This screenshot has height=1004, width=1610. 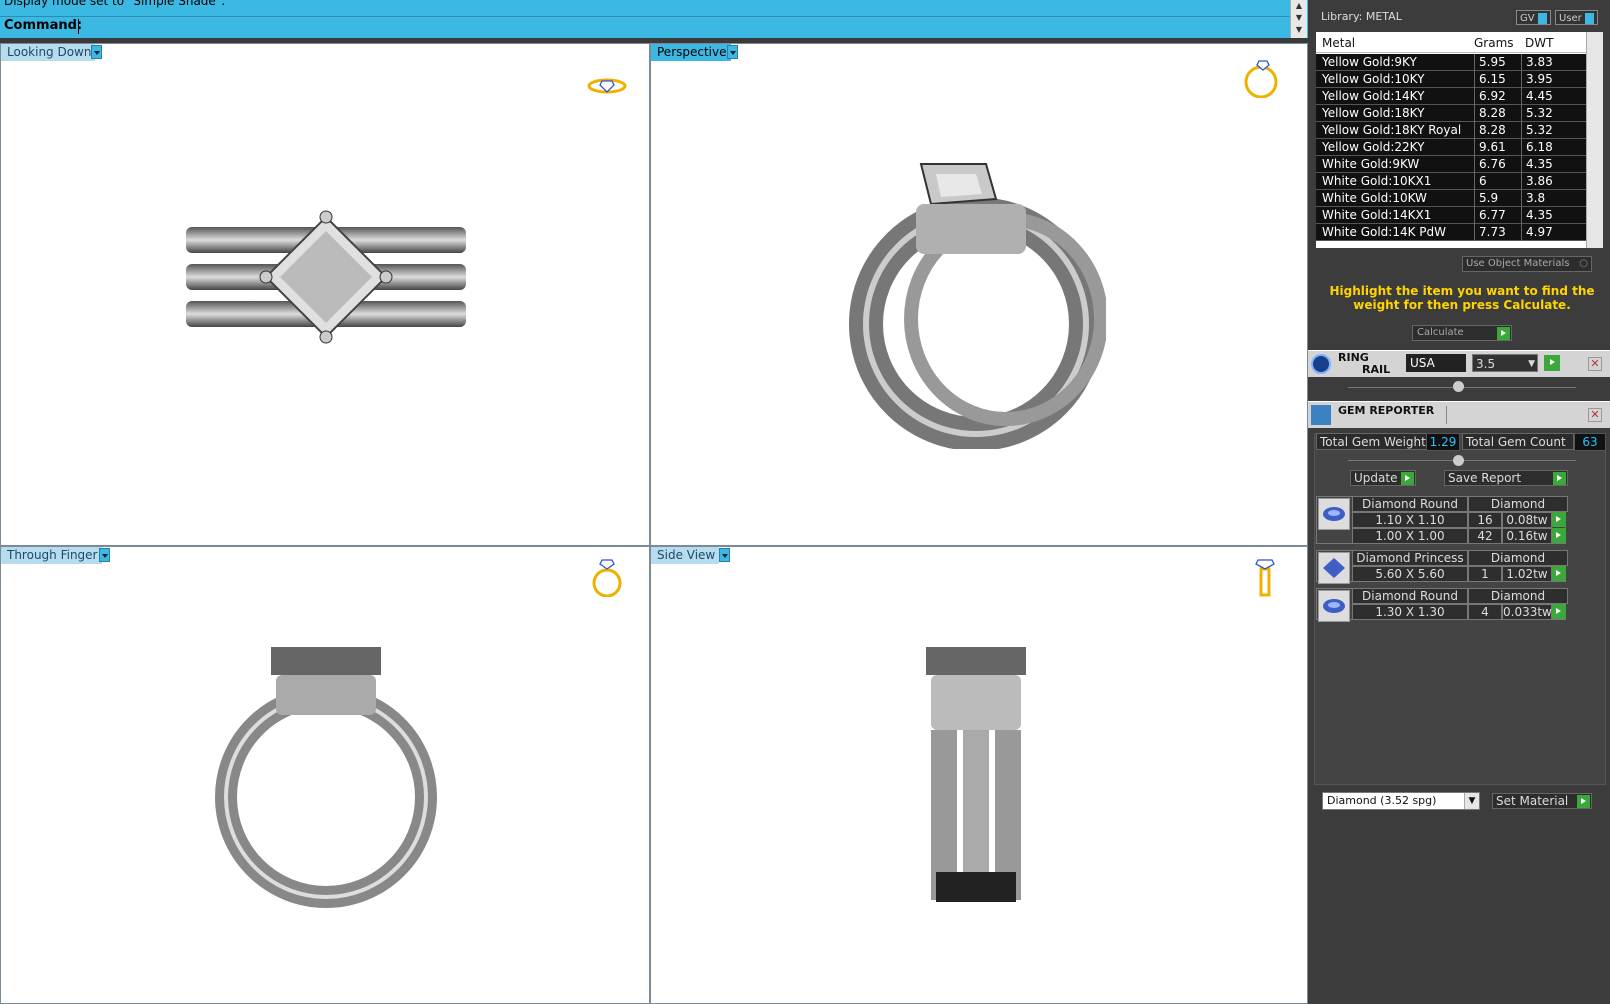 What do you see at coordinates (1527, 574) in the screenshot?
I see `gem-weight-cell: 1.02tw` at bounding box center [1527, 574].